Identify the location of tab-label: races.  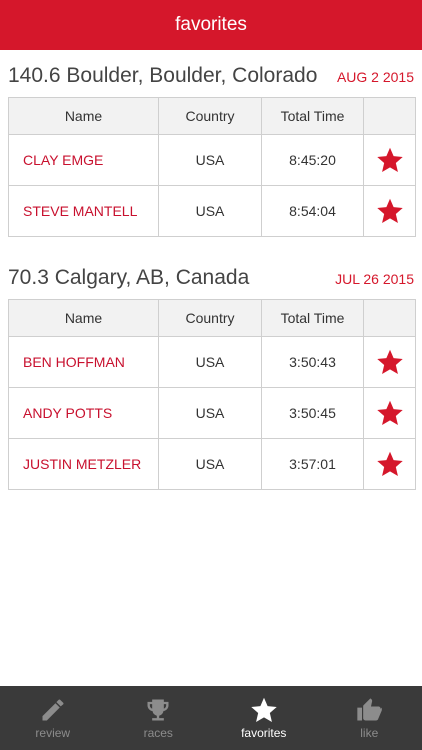
(158, 733).